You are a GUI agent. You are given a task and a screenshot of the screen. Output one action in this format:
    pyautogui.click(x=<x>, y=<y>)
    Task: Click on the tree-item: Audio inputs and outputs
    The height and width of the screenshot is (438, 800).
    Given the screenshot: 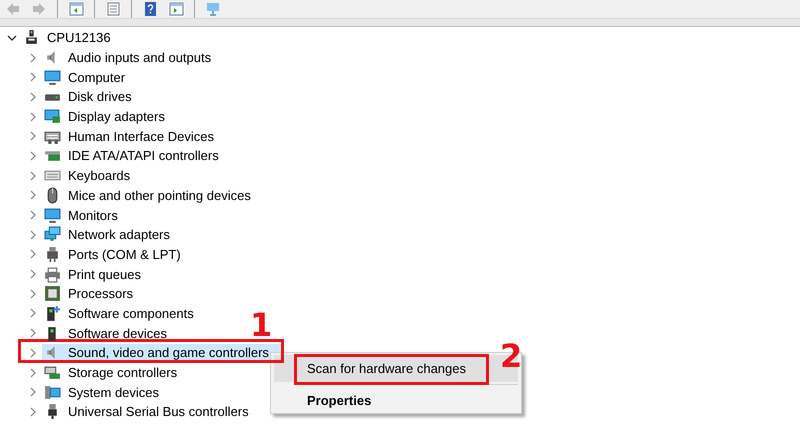 What is the action you would take?
    pyautogui.click(x=140, y=57)
    